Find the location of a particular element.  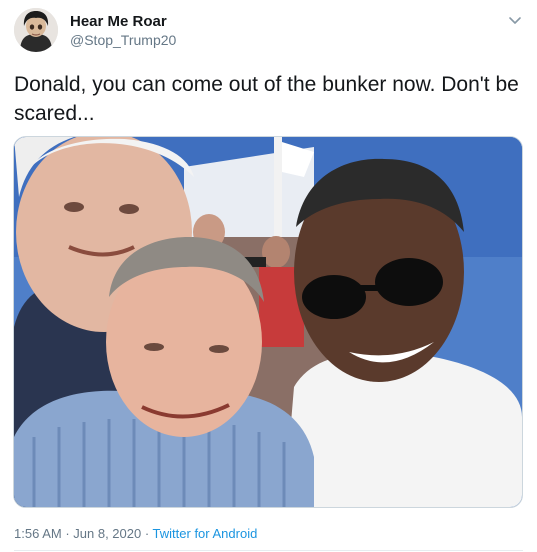

divider is located at coordinates (268, 550).